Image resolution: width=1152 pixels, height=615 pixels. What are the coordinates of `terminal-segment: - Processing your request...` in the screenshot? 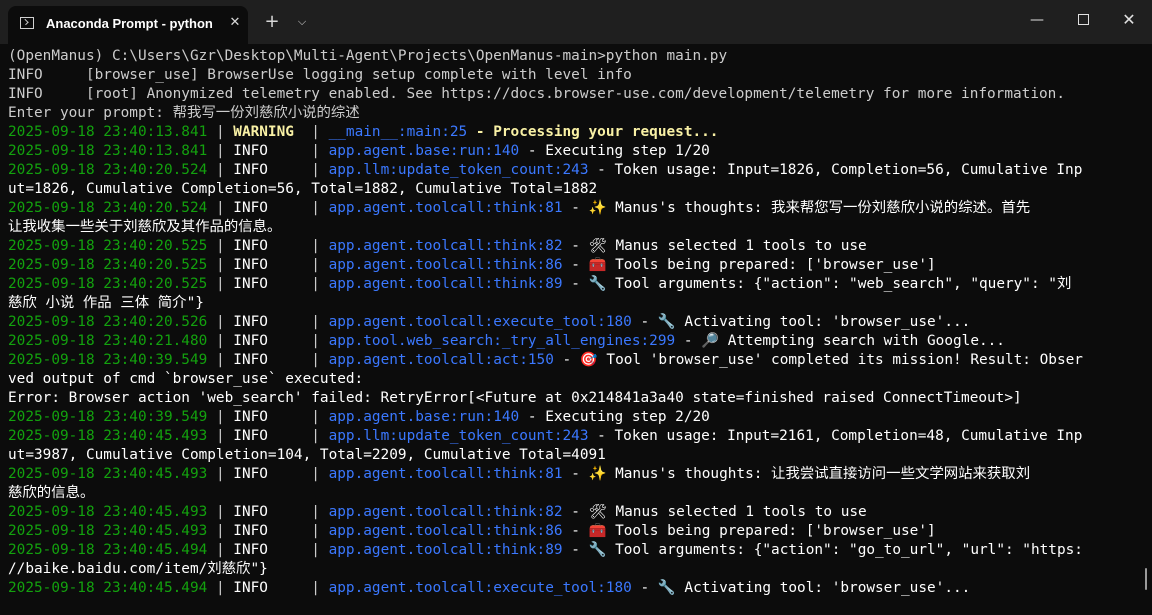 It's located at (593, 132).